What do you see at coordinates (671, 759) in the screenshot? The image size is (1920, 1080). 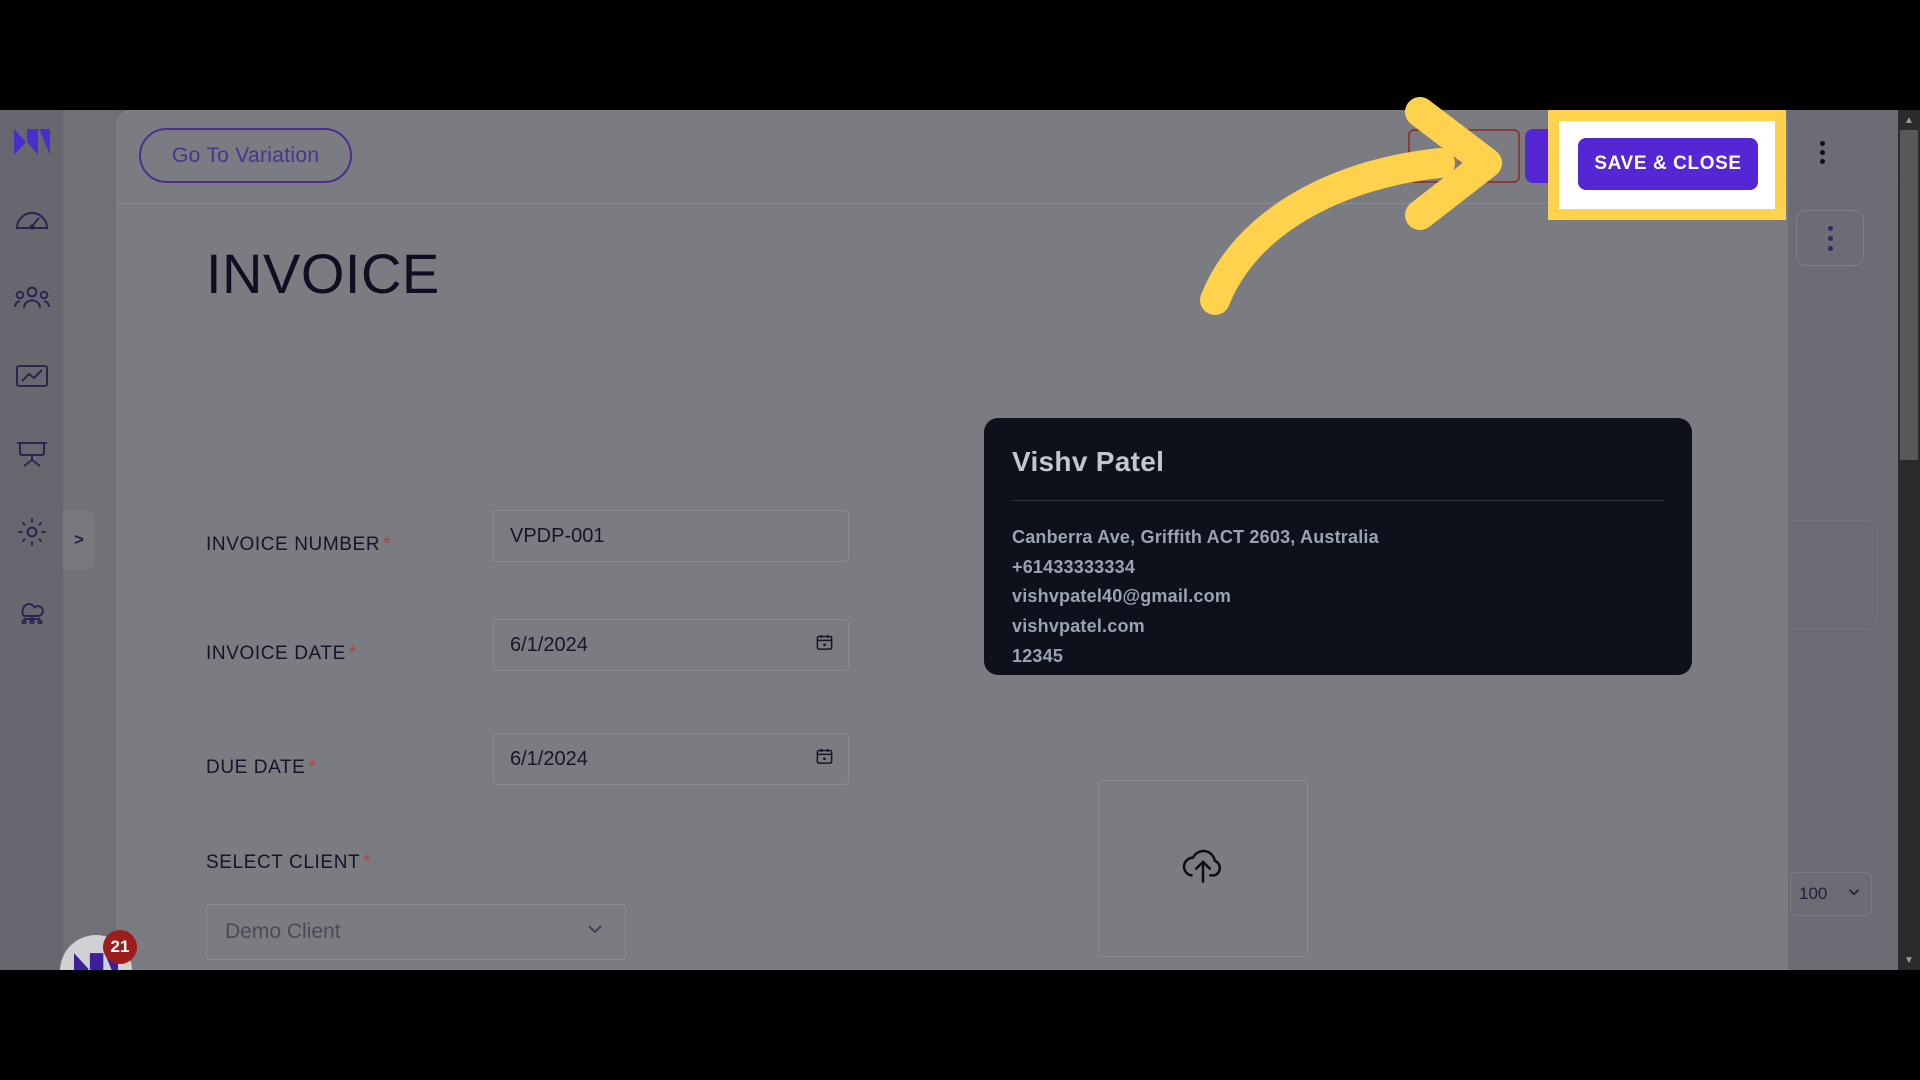 I see `due-date-input: 6/1/2024` at bounding box center [671, 759].